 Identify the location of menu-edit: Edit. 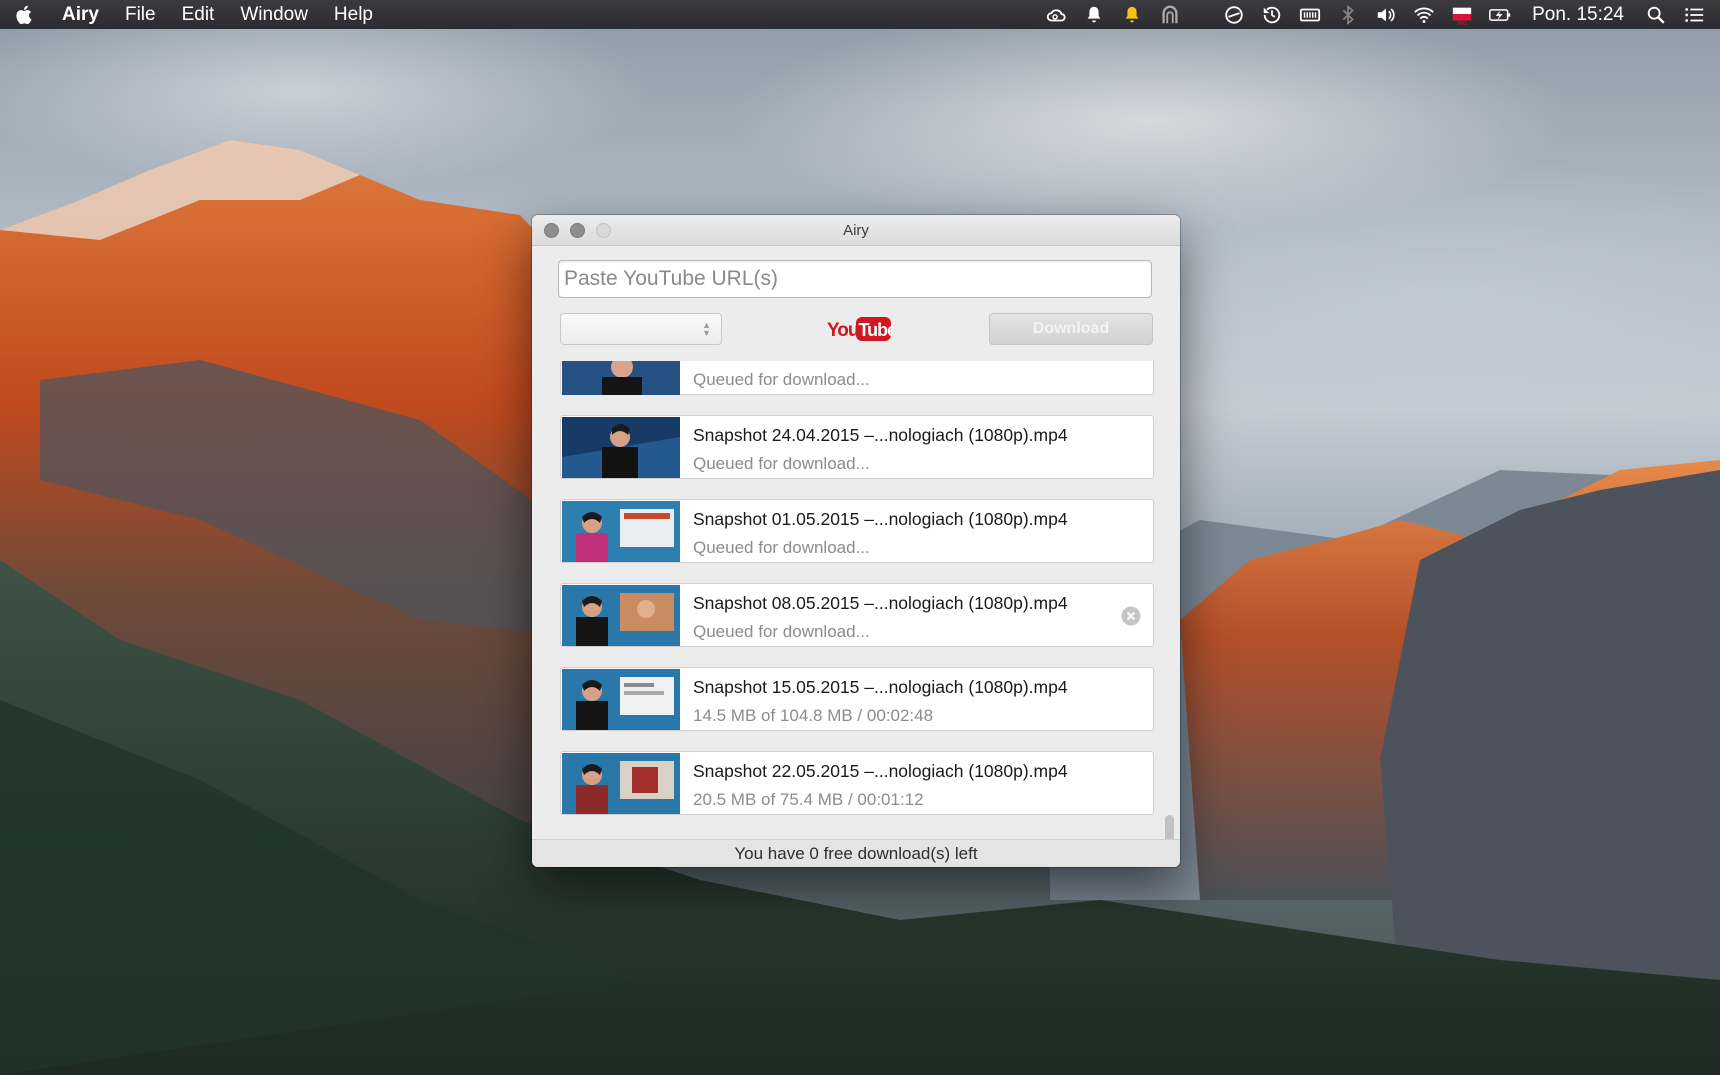
(198, 15).